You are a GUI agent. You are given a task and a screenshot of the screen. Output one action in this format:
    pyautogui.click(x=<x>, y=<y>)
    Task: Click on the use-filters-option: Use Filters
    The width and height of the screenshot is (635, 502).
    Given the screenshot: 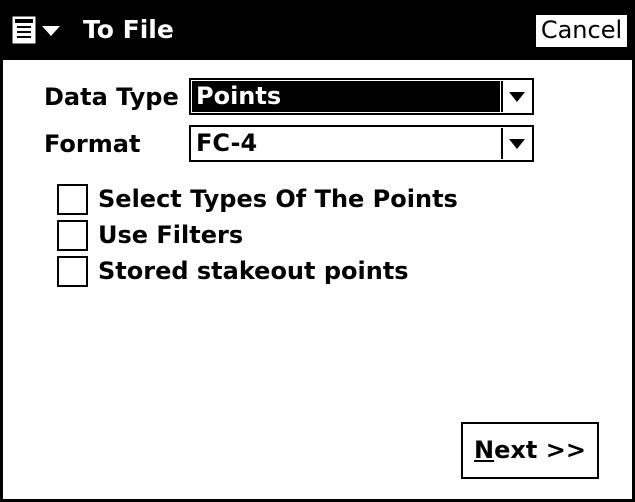 What is the action you would take?
    pyautogui.click(x=150, y=235)
    